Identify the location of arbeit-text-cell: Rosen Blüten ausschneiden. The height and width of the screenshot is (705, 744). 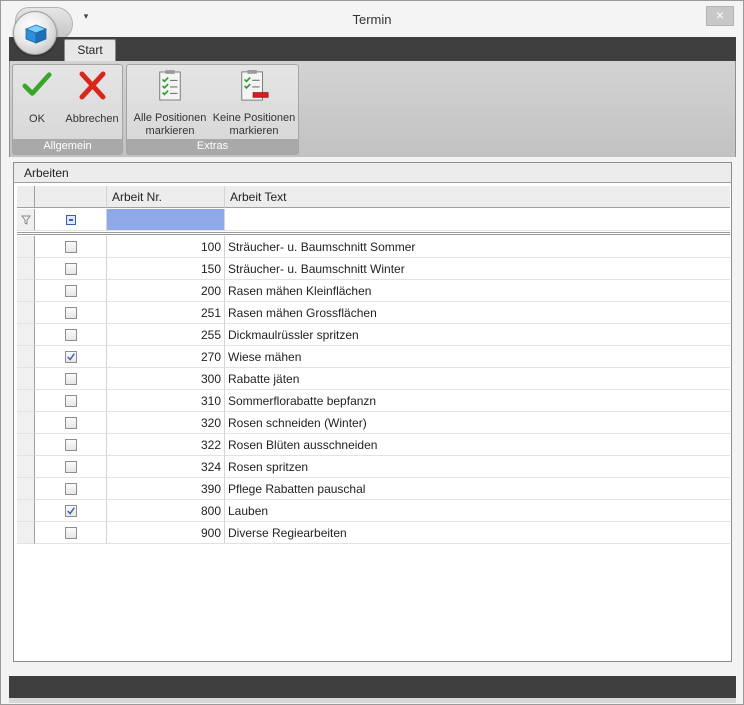
(477, 445).